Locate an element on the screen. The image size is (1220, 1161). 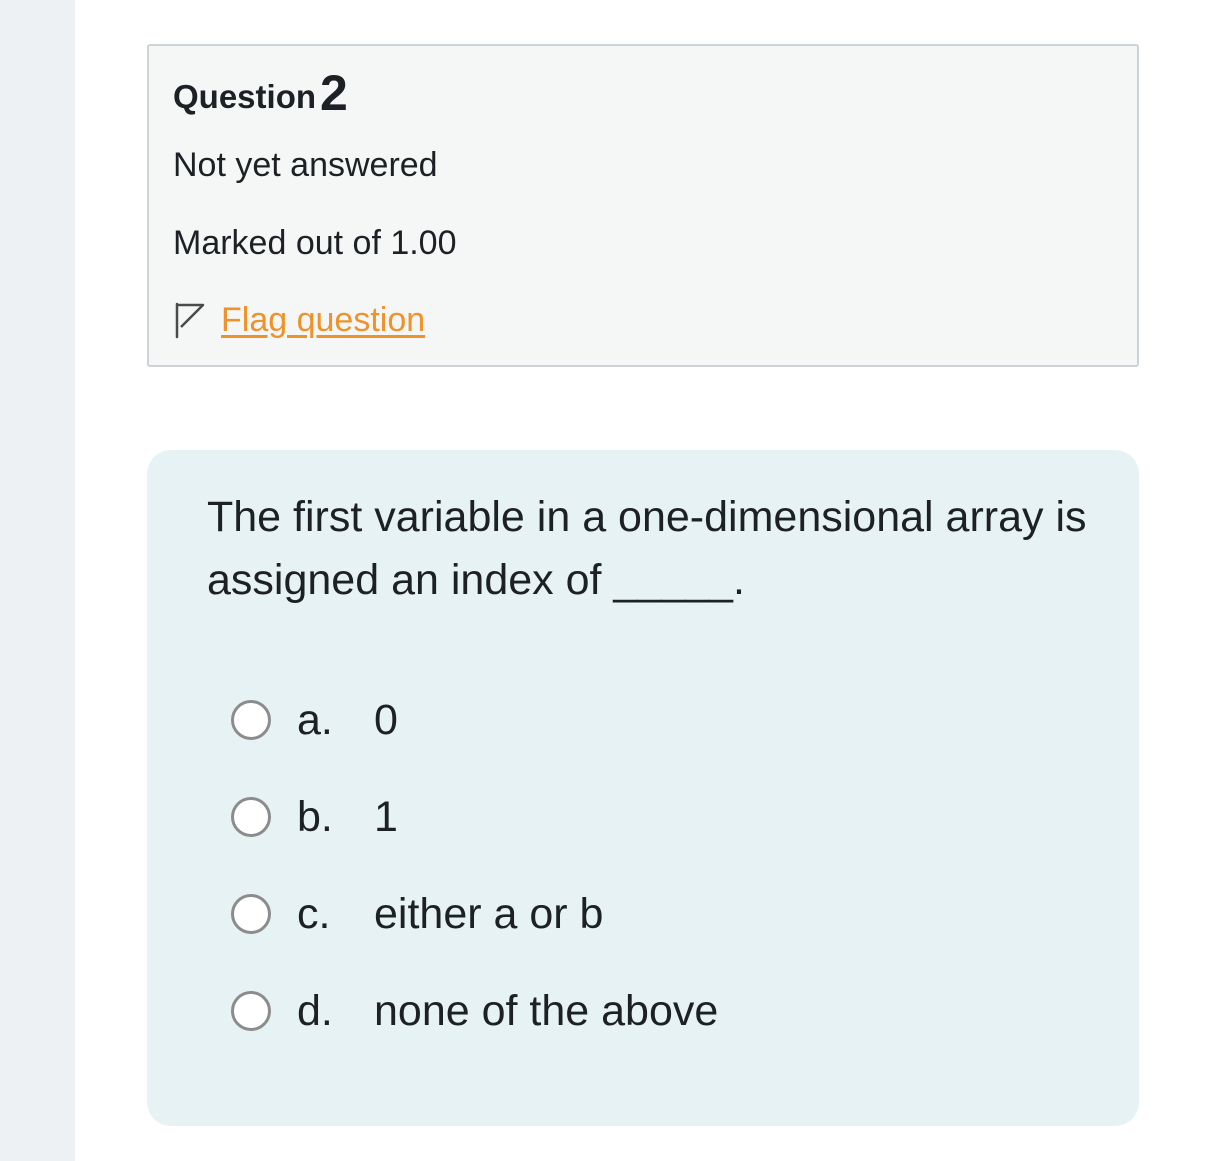
flag-icon is located at coordinates (190, 320).